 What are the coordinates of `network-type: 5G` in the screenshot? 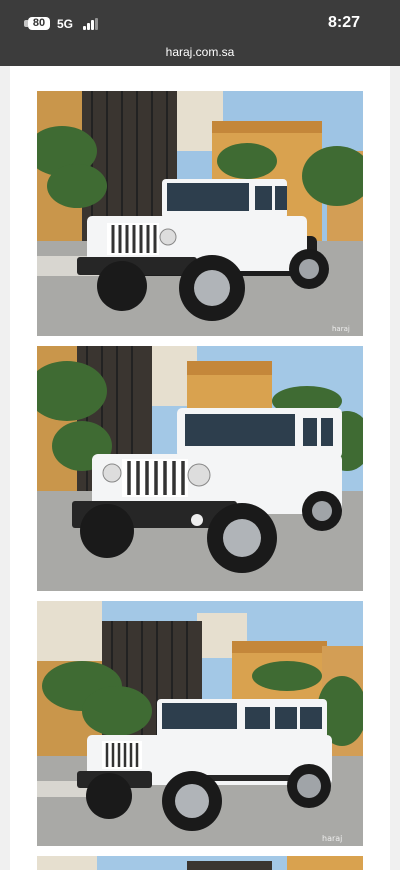 It's located at (65, 24).